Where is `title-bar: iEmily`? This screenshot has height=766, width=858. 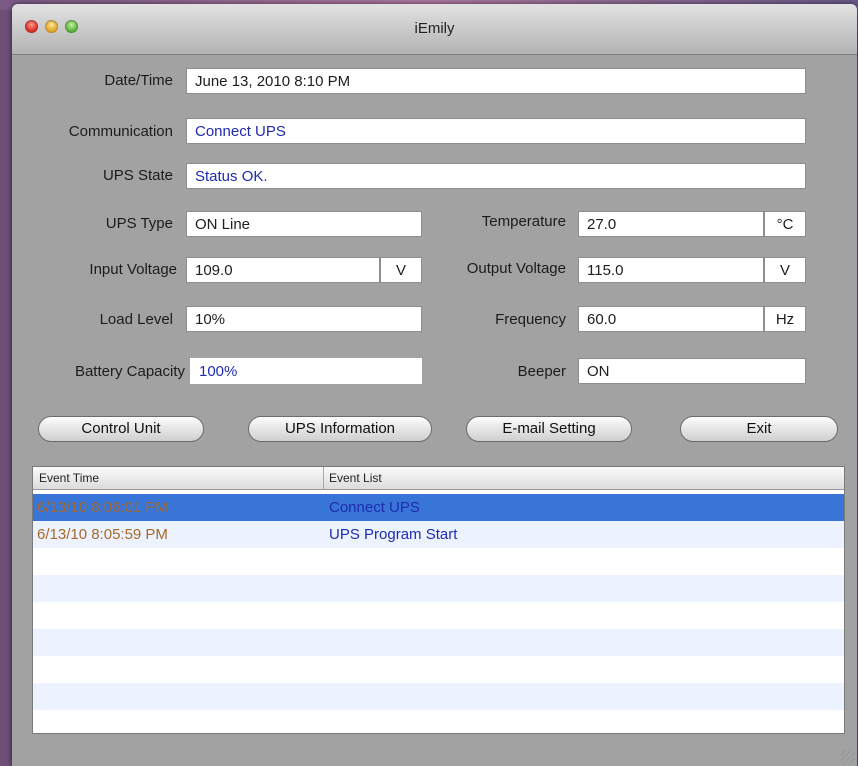
title-bar: iEmily is located at coordinates (434, 29).